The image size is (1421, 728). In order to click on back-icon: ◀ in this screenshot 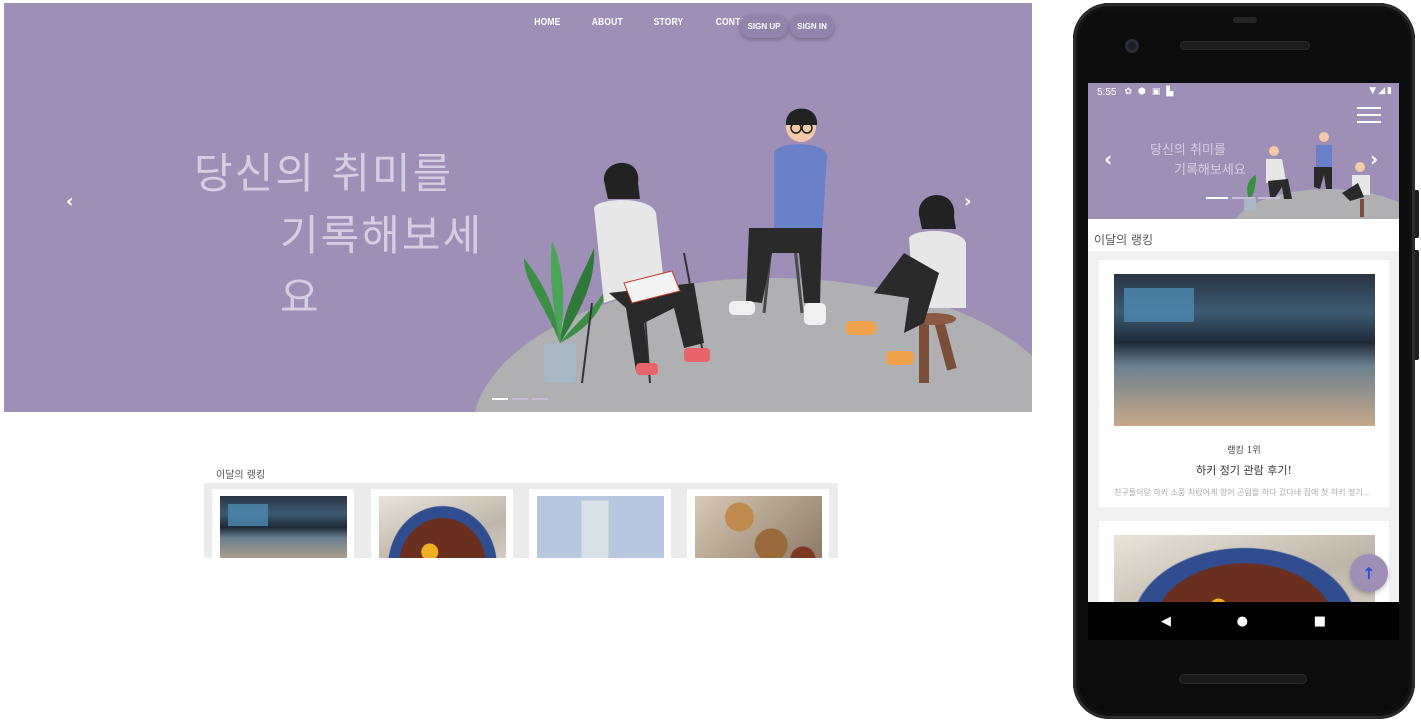, I will do `click(1166, 621)`.